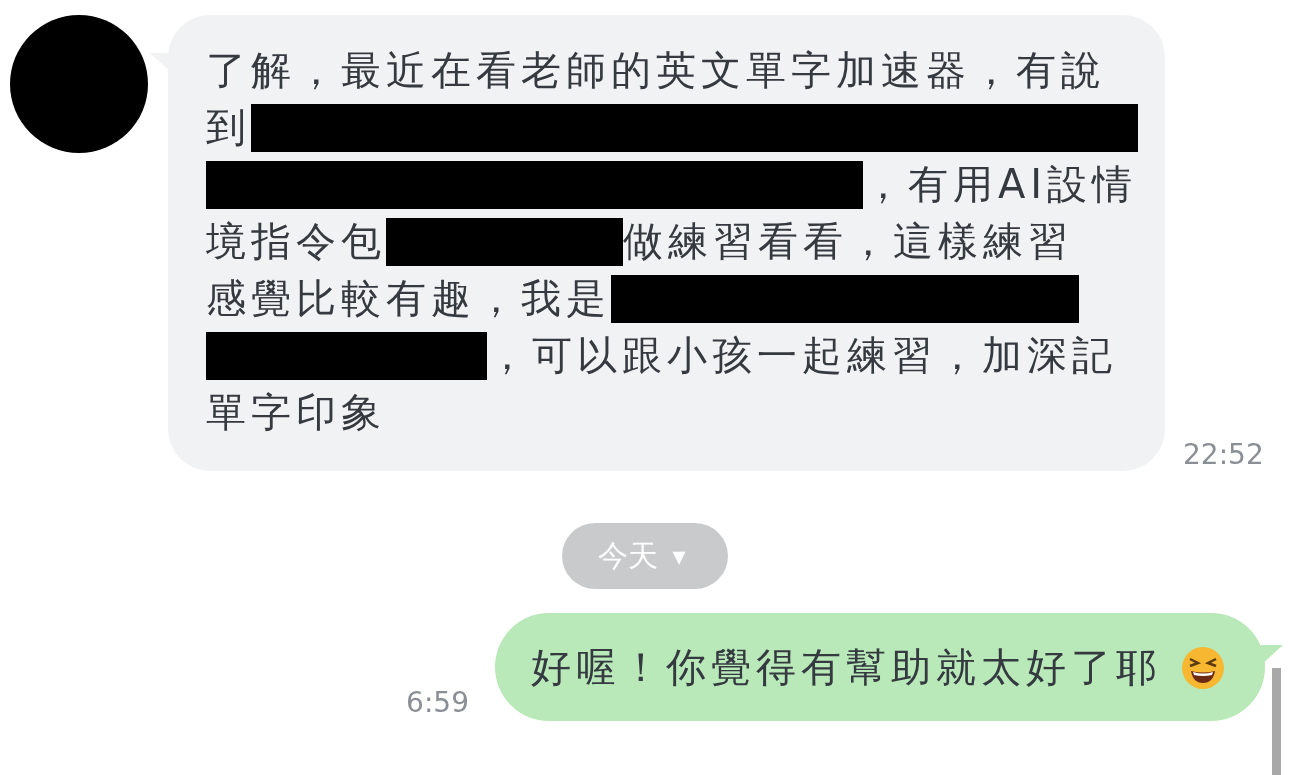  What do you see at coordinates (802, 355) in the screenshot?
I see `message-text: ，可以跟小孩一起練習，加深記` at bounding box center [802, 355].